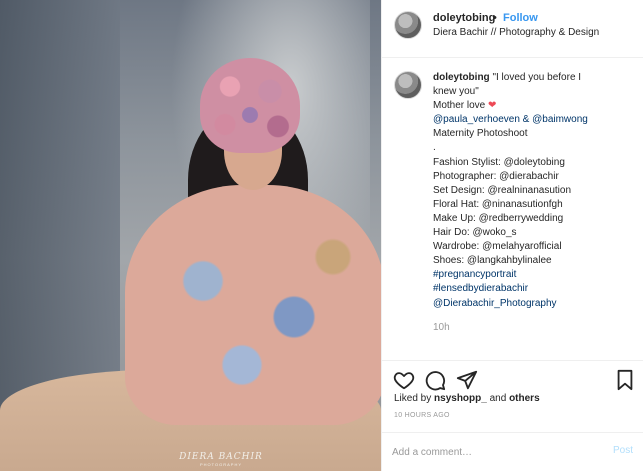  What do you see at coordinates (404, 380) in the screenshot?
I see `heart-icon` at bounding box center [404, 380].